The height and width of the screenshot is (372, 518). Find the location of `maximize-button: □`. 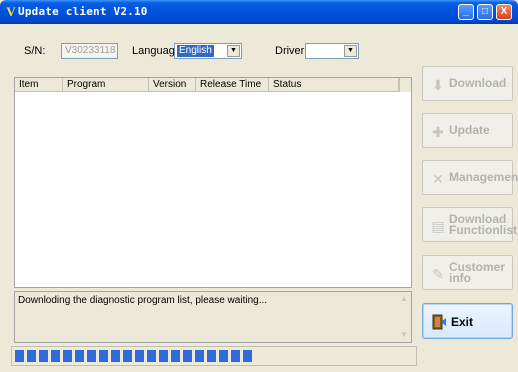

maximize-button: □ is located at coordinates (485, 12).